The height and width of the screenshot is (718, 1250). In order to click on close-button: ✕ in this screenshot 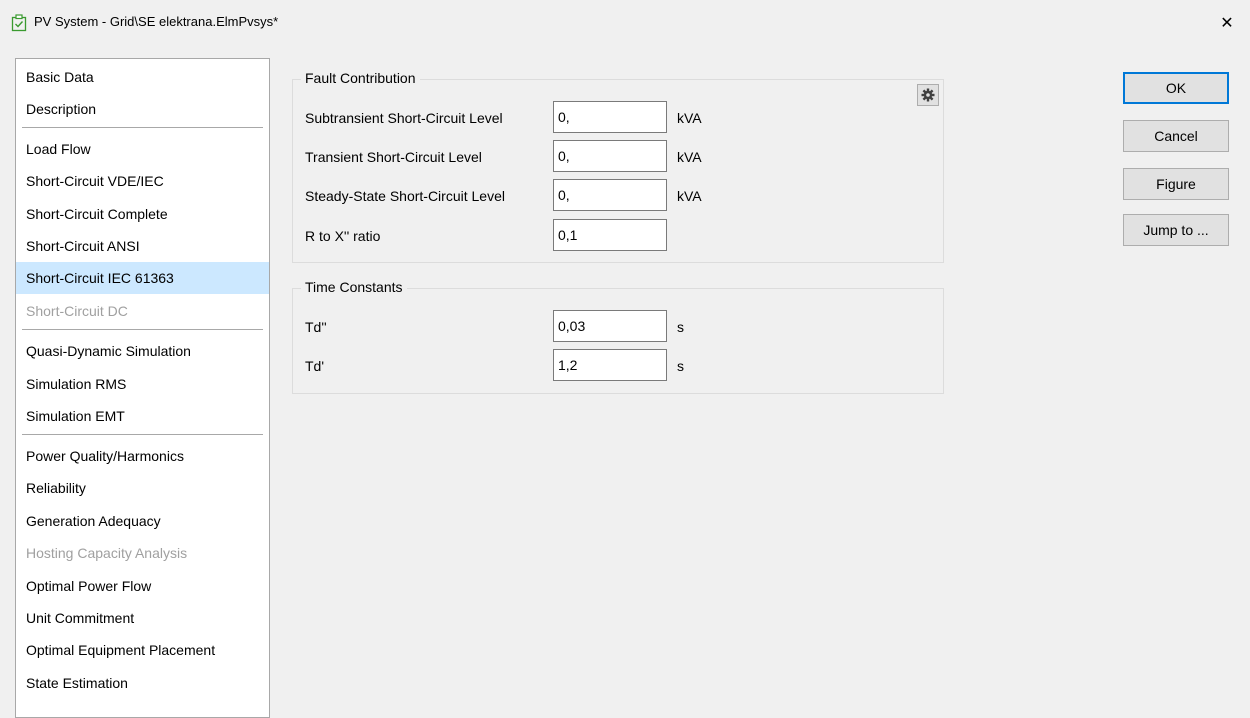, I will do `click(1227, 23)`.